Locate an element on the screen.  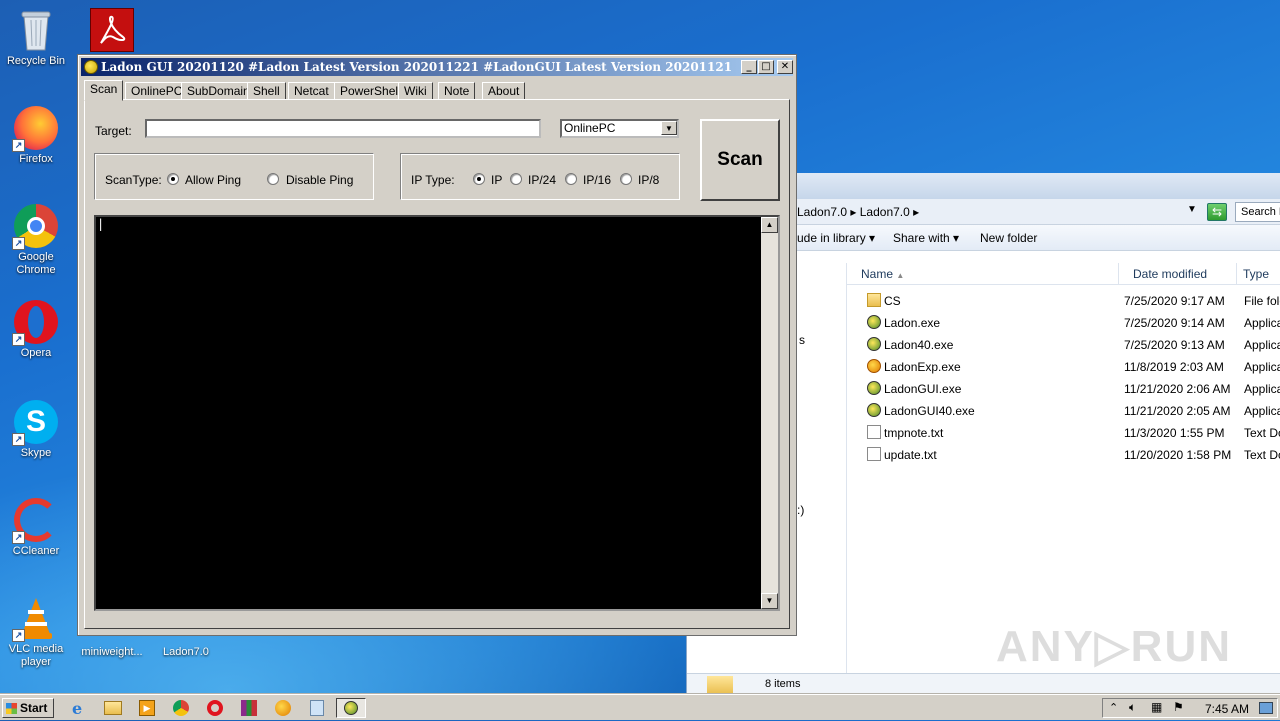
tab-powershell: PowerShell is located at coordinates (370, 91).